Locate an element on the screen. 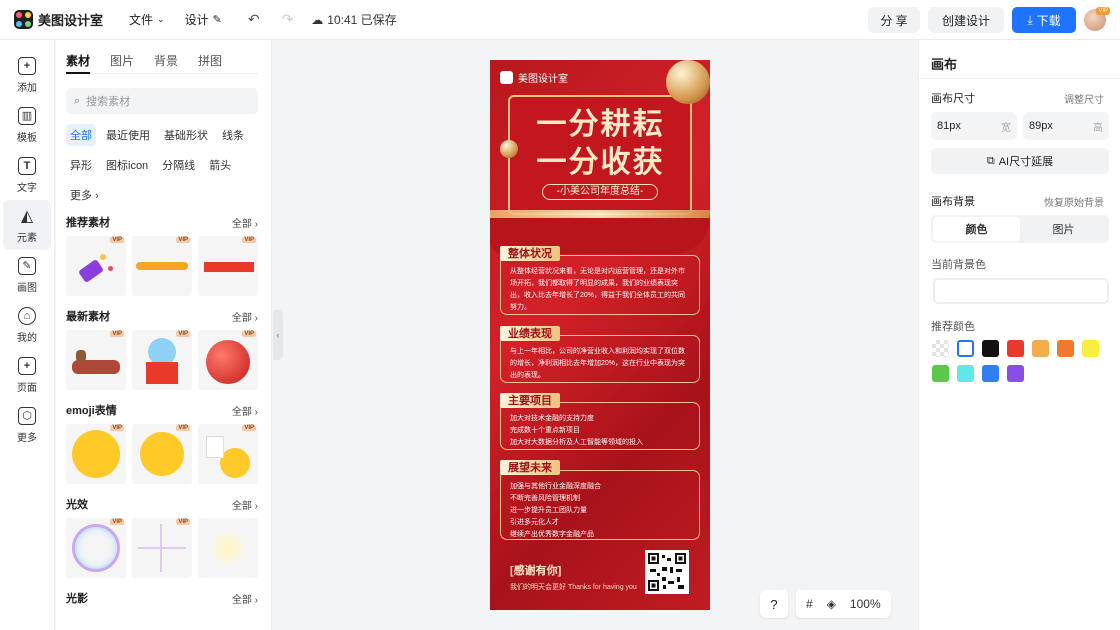 This screenshot has height=630, width=1120. tab-images: 图片 is located at coordinates (122, 63).